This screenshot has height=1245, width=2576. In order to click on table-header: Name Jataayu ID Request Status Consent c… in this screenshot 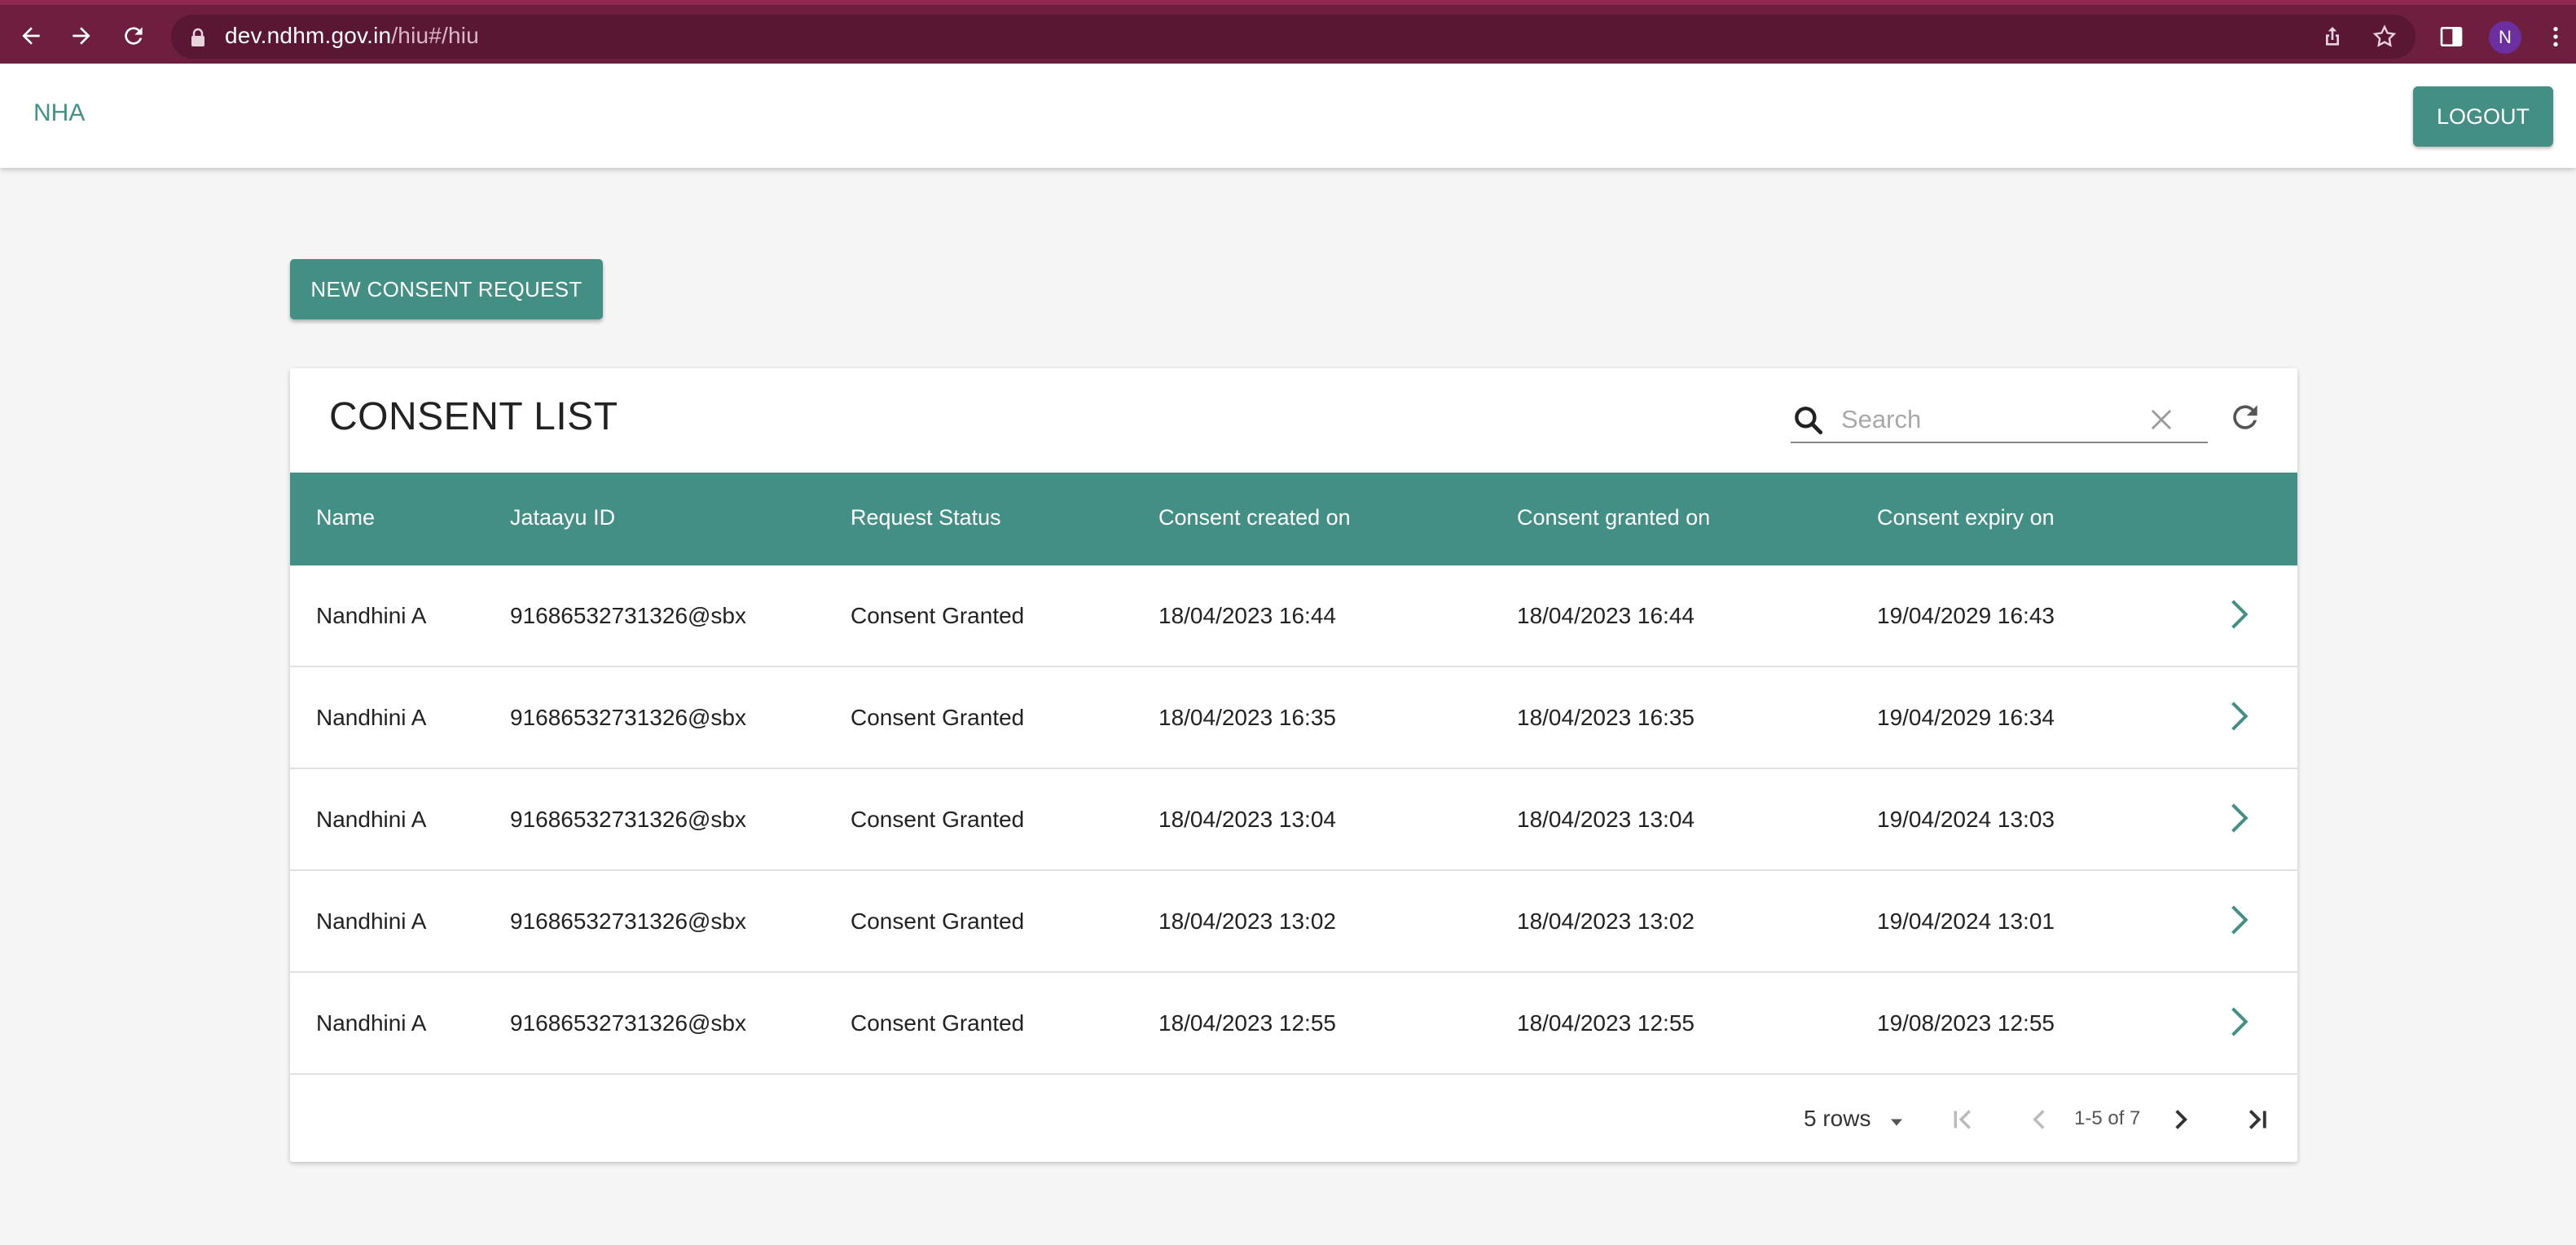, I will do `click(1293, 519)`.